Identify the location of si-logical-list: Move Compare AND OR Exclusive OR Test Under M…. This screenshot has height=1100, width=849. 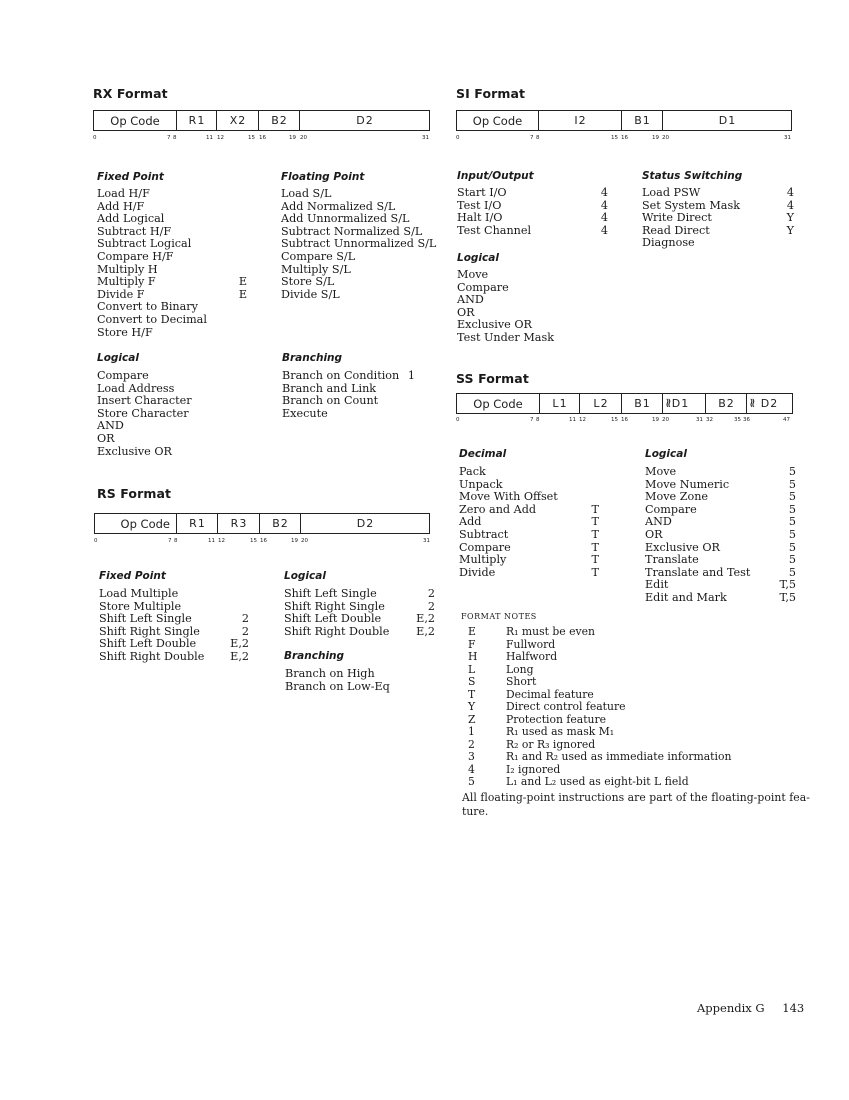
(532, 306).